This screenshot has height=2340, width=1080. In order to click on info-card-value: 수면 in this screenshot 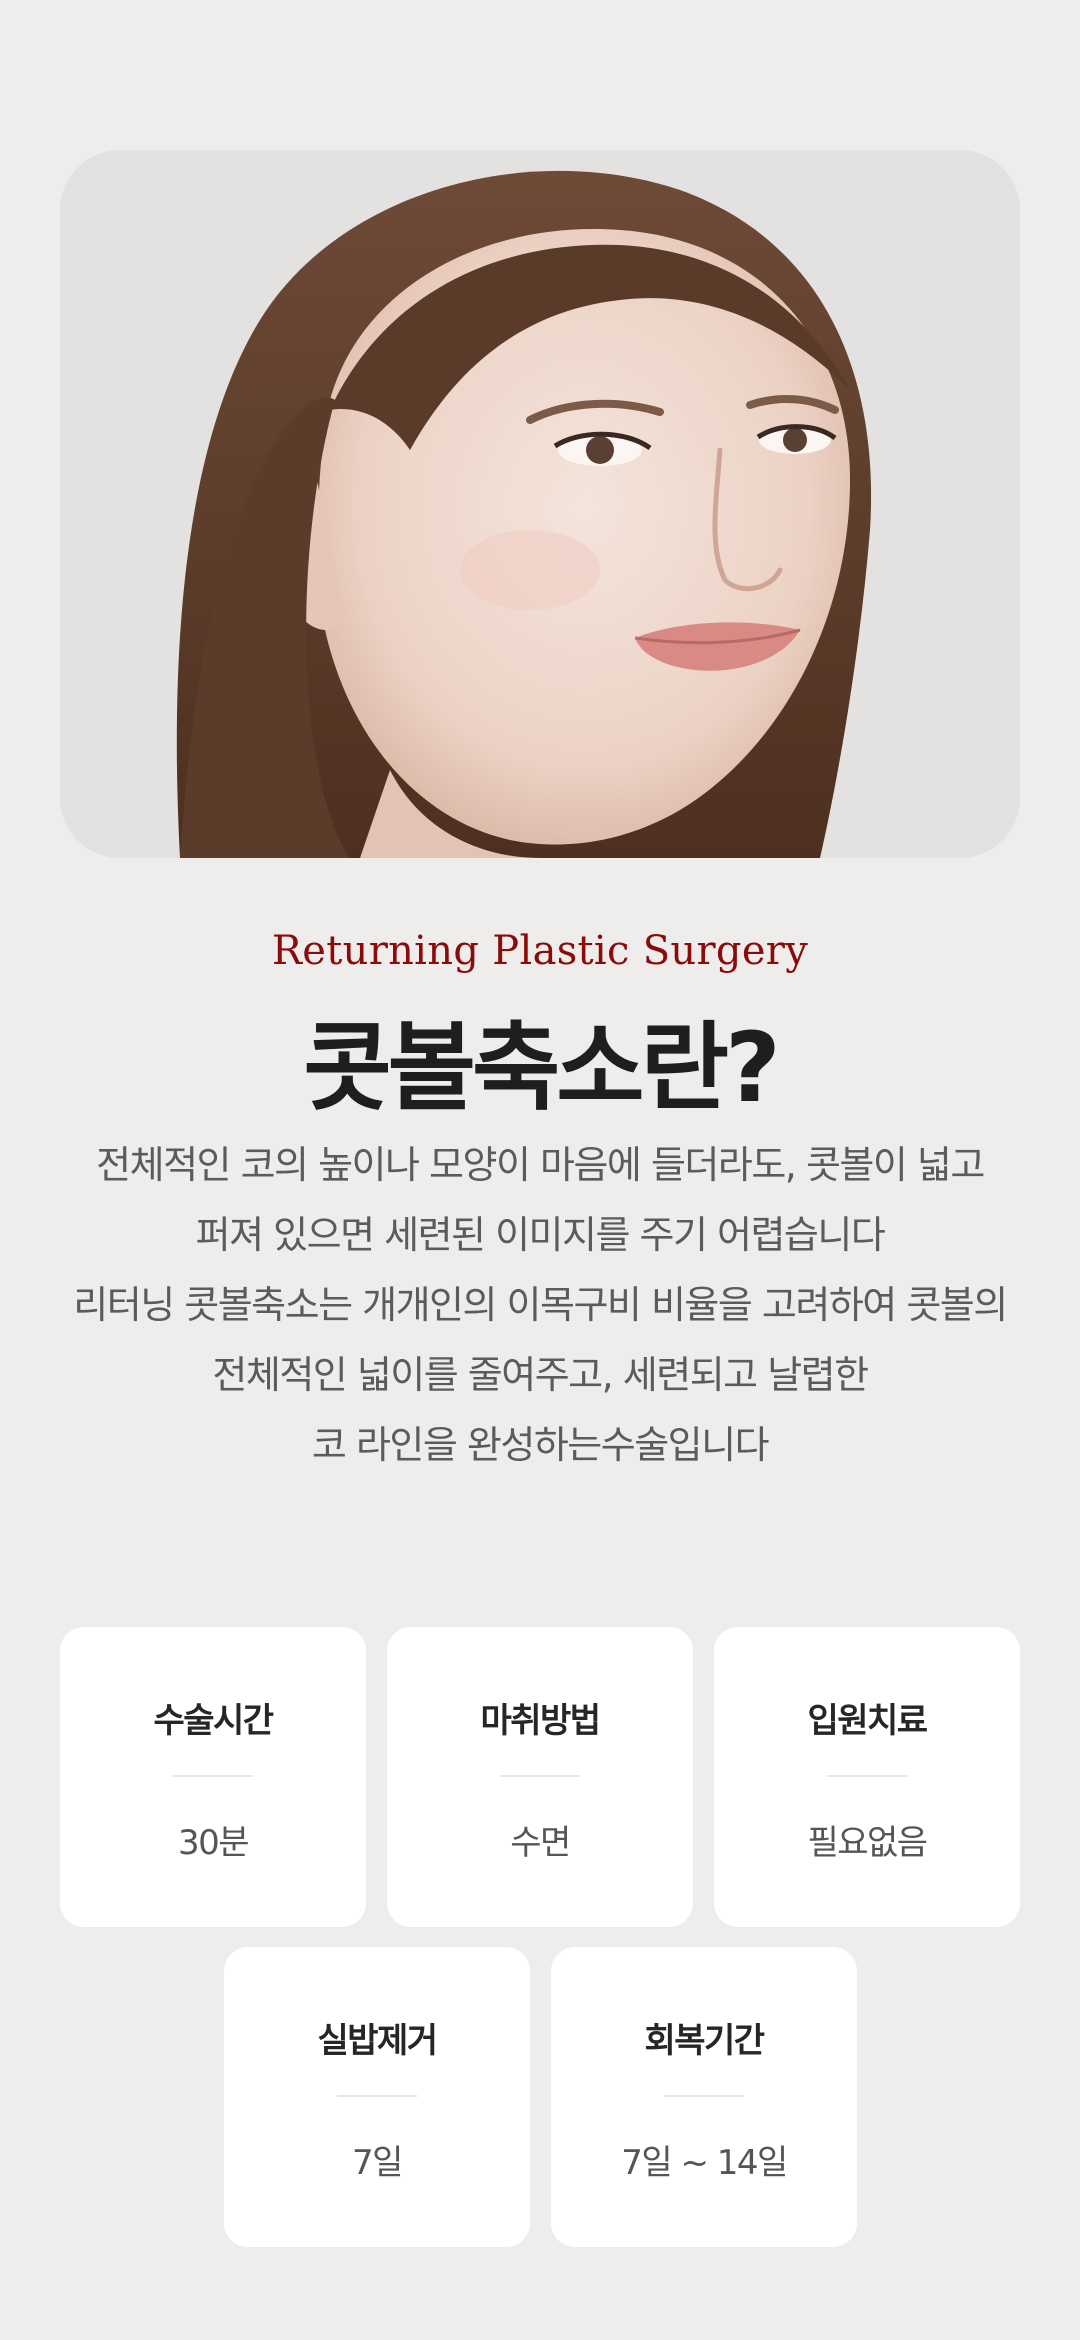, I will do `click(540, 1843)`.